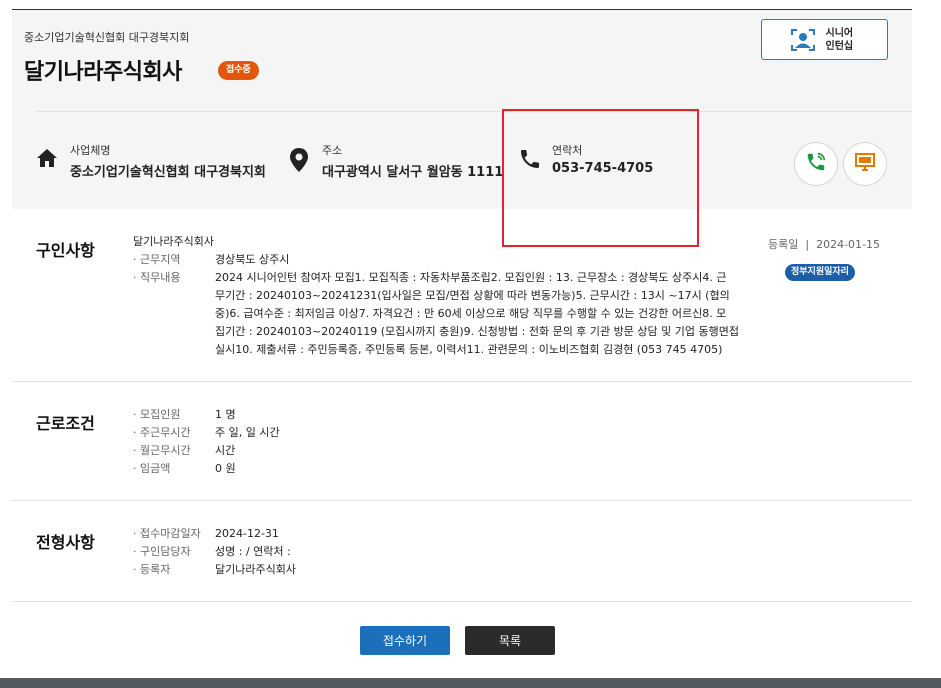  I want to click on company-name: 달기나라주식회사, so click(173, 241).